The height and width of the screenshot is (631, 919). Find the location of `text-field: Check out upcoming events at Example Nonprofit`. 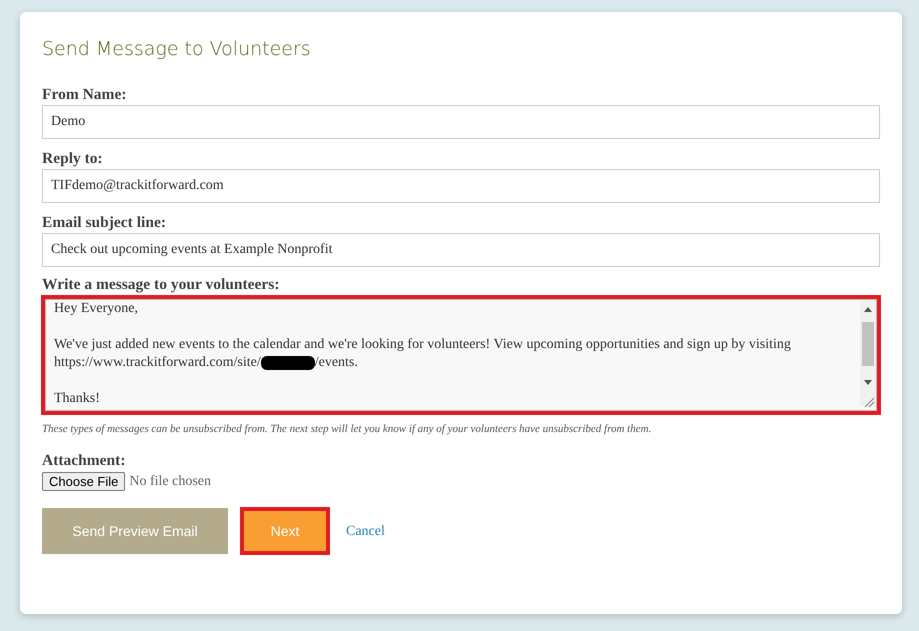

text-field: Check out upcoming events at Example Nonprofit is located at coordinates (461, 249).